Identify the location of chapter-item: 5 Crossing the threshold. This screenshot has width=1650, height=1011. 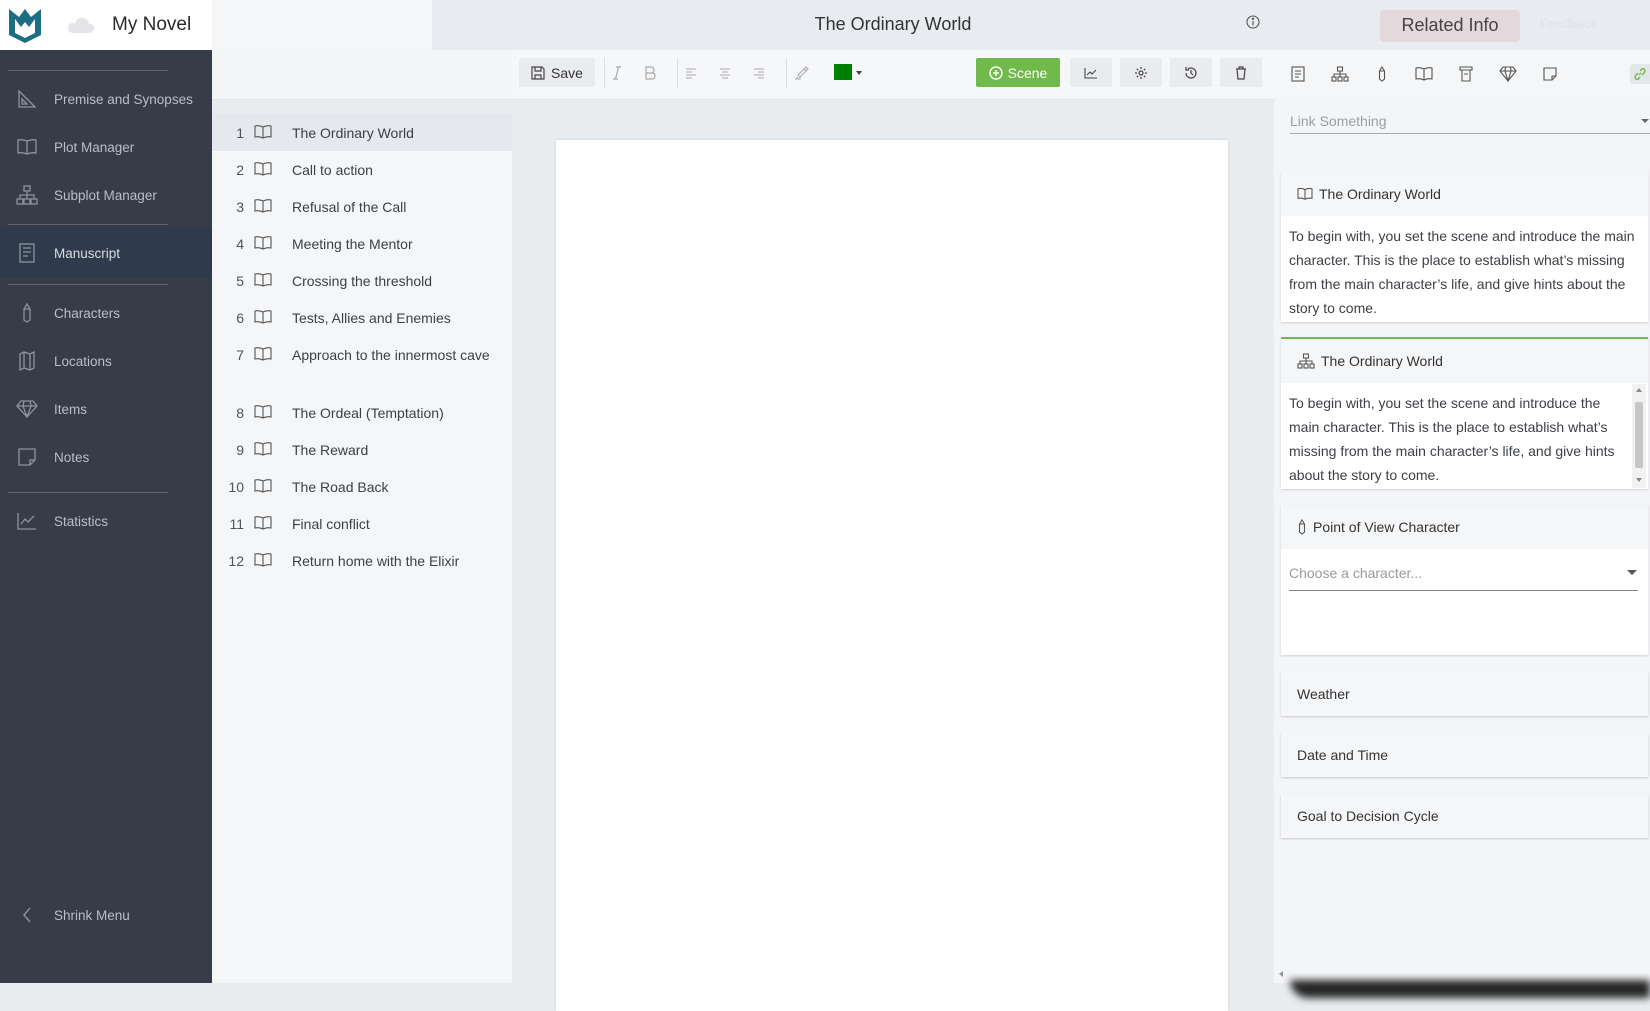
(362, 280).